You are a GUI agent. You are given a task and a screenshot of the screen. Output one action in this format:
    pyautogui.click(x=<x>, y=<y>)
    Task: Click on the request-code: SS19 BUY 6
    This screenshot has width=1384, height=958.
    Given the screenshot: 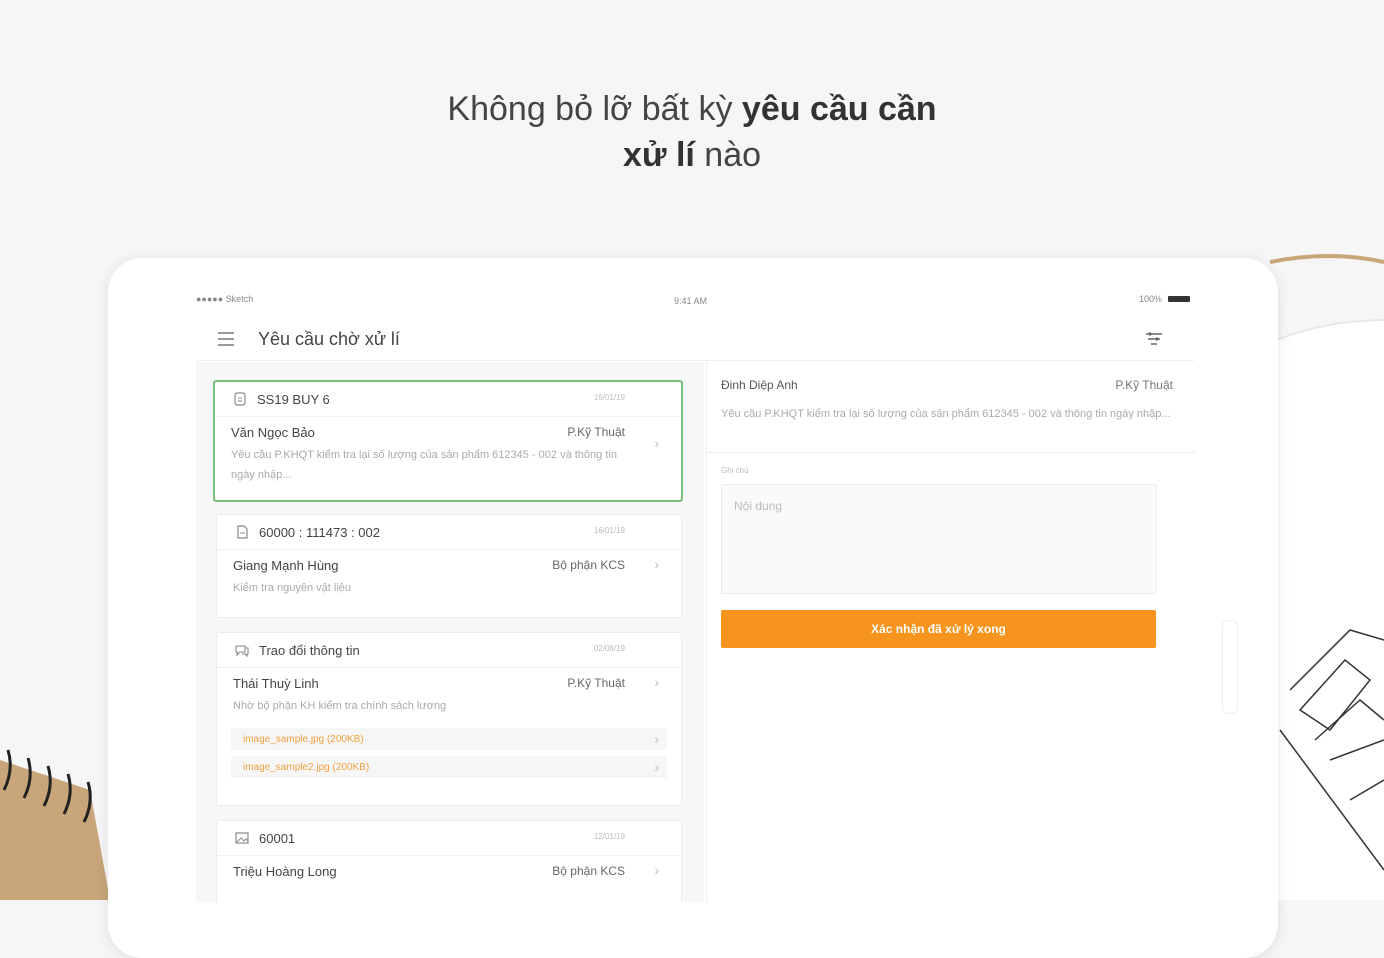 What is the action you would take?
    pyautogui.click(x=293, y=399)
    